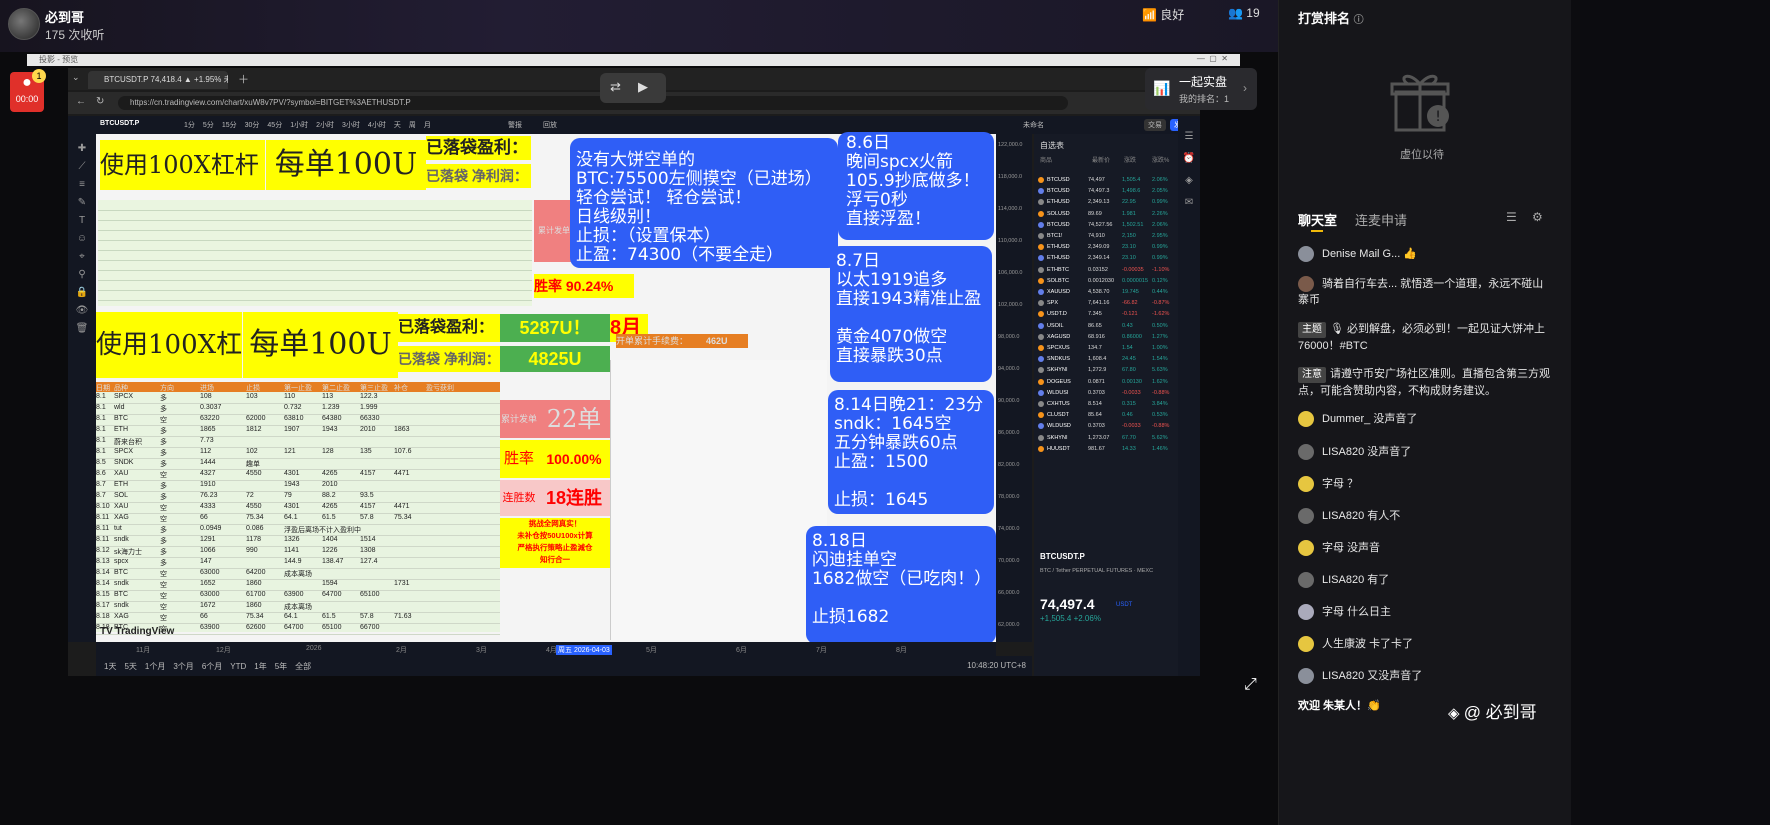 This screenshot has width=1770, height=825. I want to click on watchlist-row: SOLUSD 89.69 1.981 2.26%, so click(1106, 214).